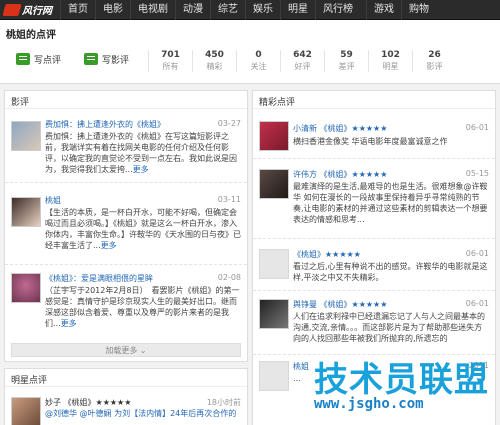  I want to click on stat-positive: 642 好评, so click(302, 61).